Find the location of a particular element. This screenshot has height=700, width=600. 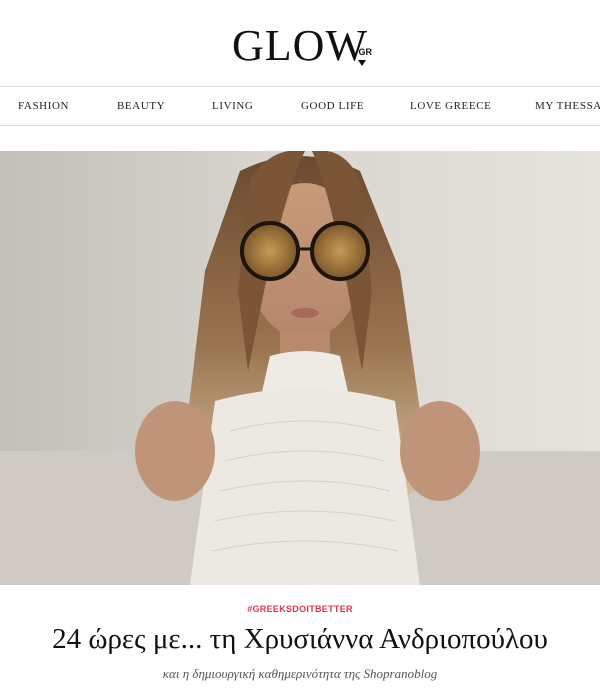

article-tag: #GREEKSDOITBETTER is located at coordinates (300, 609).